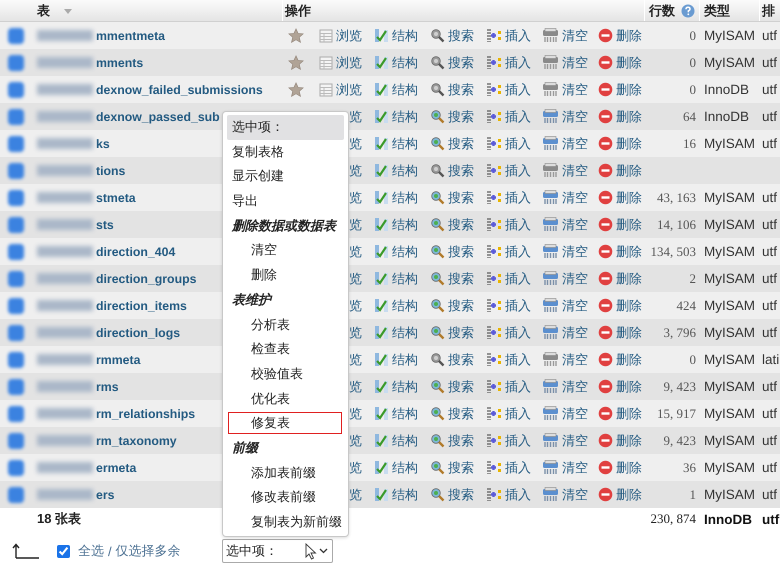 This screenshot has width=780, height=574. Describe the element at coordinates (116, 197) in the screenshot. I see `table-name-link: stmeta` at that location.